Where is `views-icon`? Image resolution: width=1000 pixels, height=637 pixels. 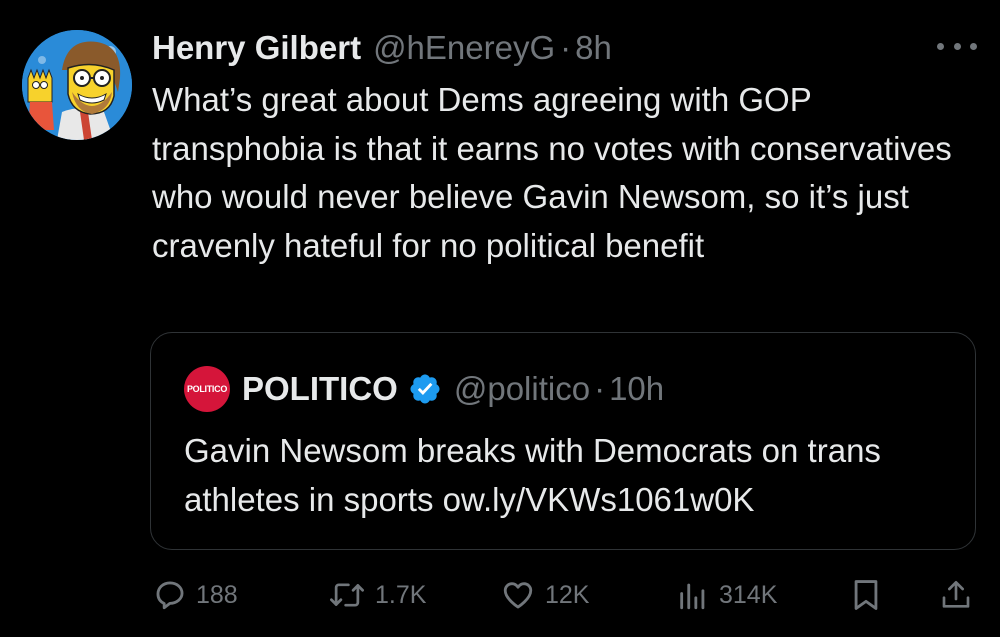 views-icon is located at coordinates (692, 596).